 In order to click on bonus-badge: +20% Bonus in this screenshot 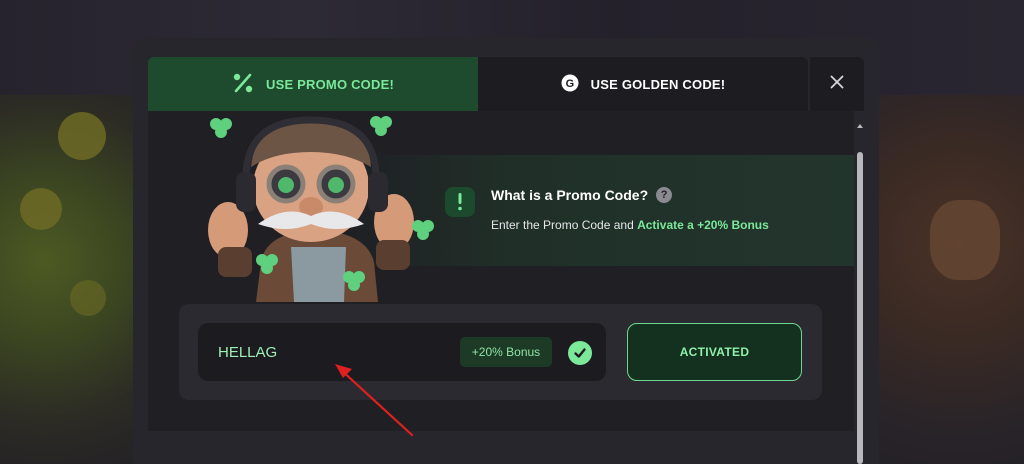, I will do `click(506, 352)`.